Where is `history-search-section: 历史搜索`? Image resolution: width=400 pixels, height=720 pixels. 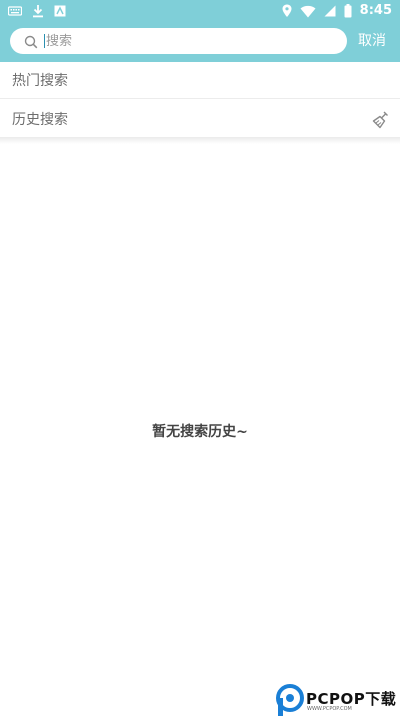 history-search-section: 历史搜索 is located at coordinates (200, 120).